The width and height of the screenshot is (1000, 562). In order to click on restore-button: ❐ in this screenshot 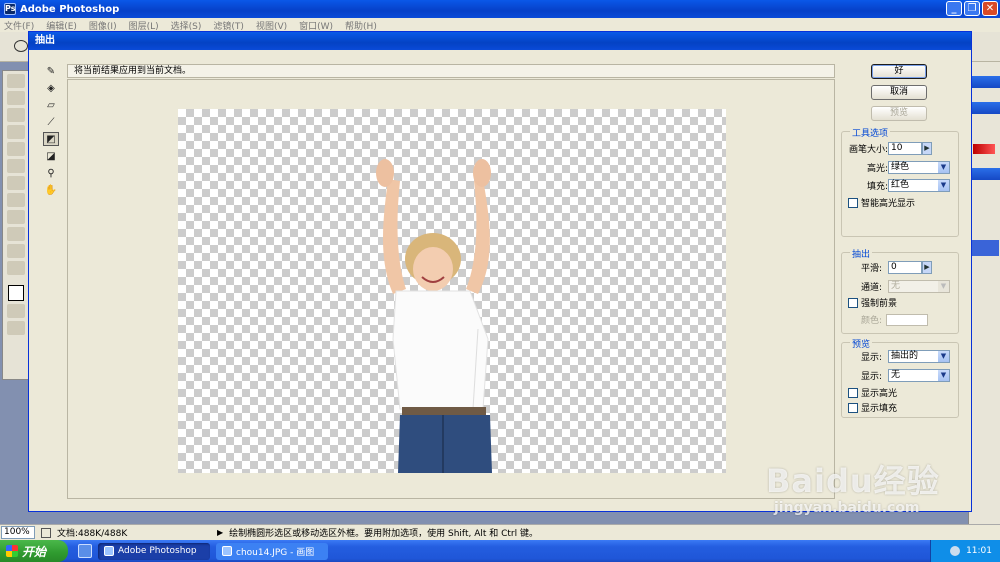, I will do `click(972, 8)`.